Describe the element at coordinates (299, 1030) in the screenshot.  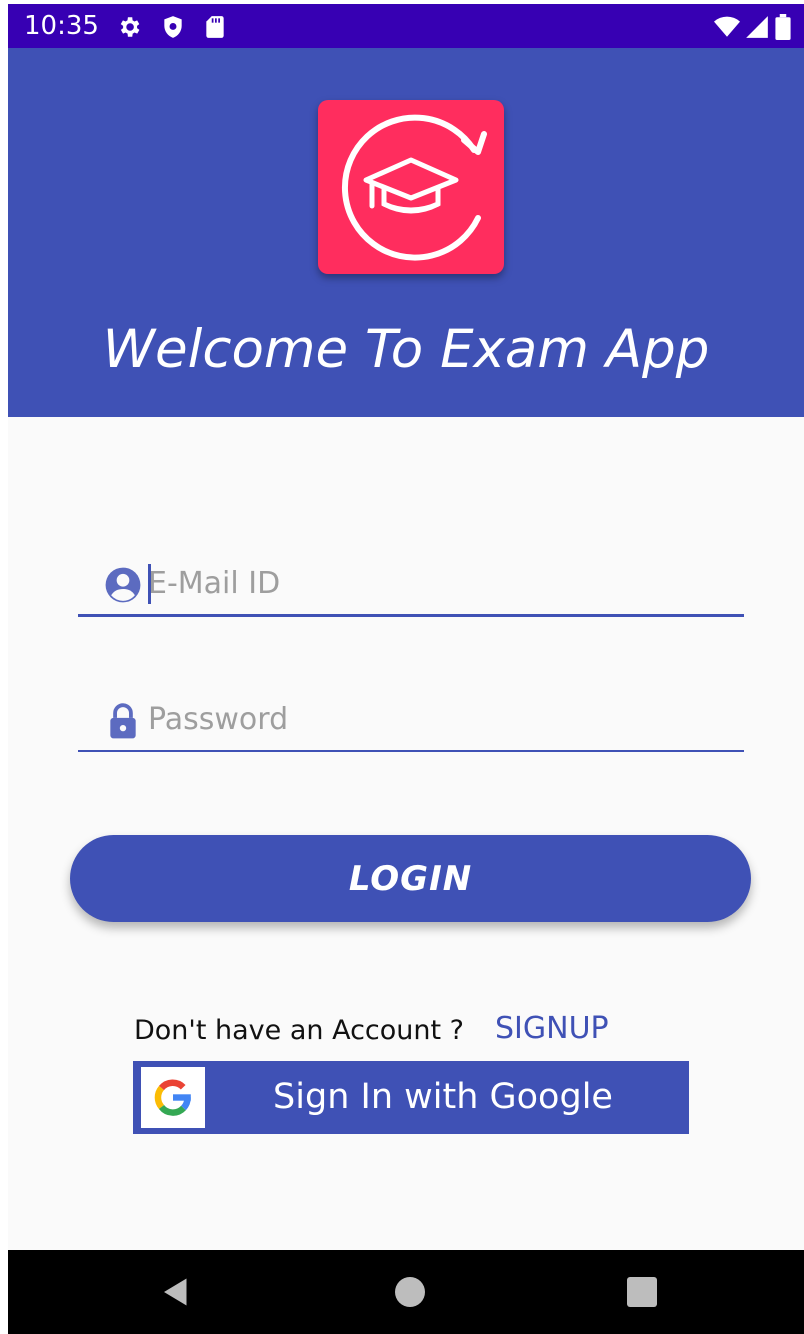
I see `signup-prompt: Don't have an Account ?` at that location.